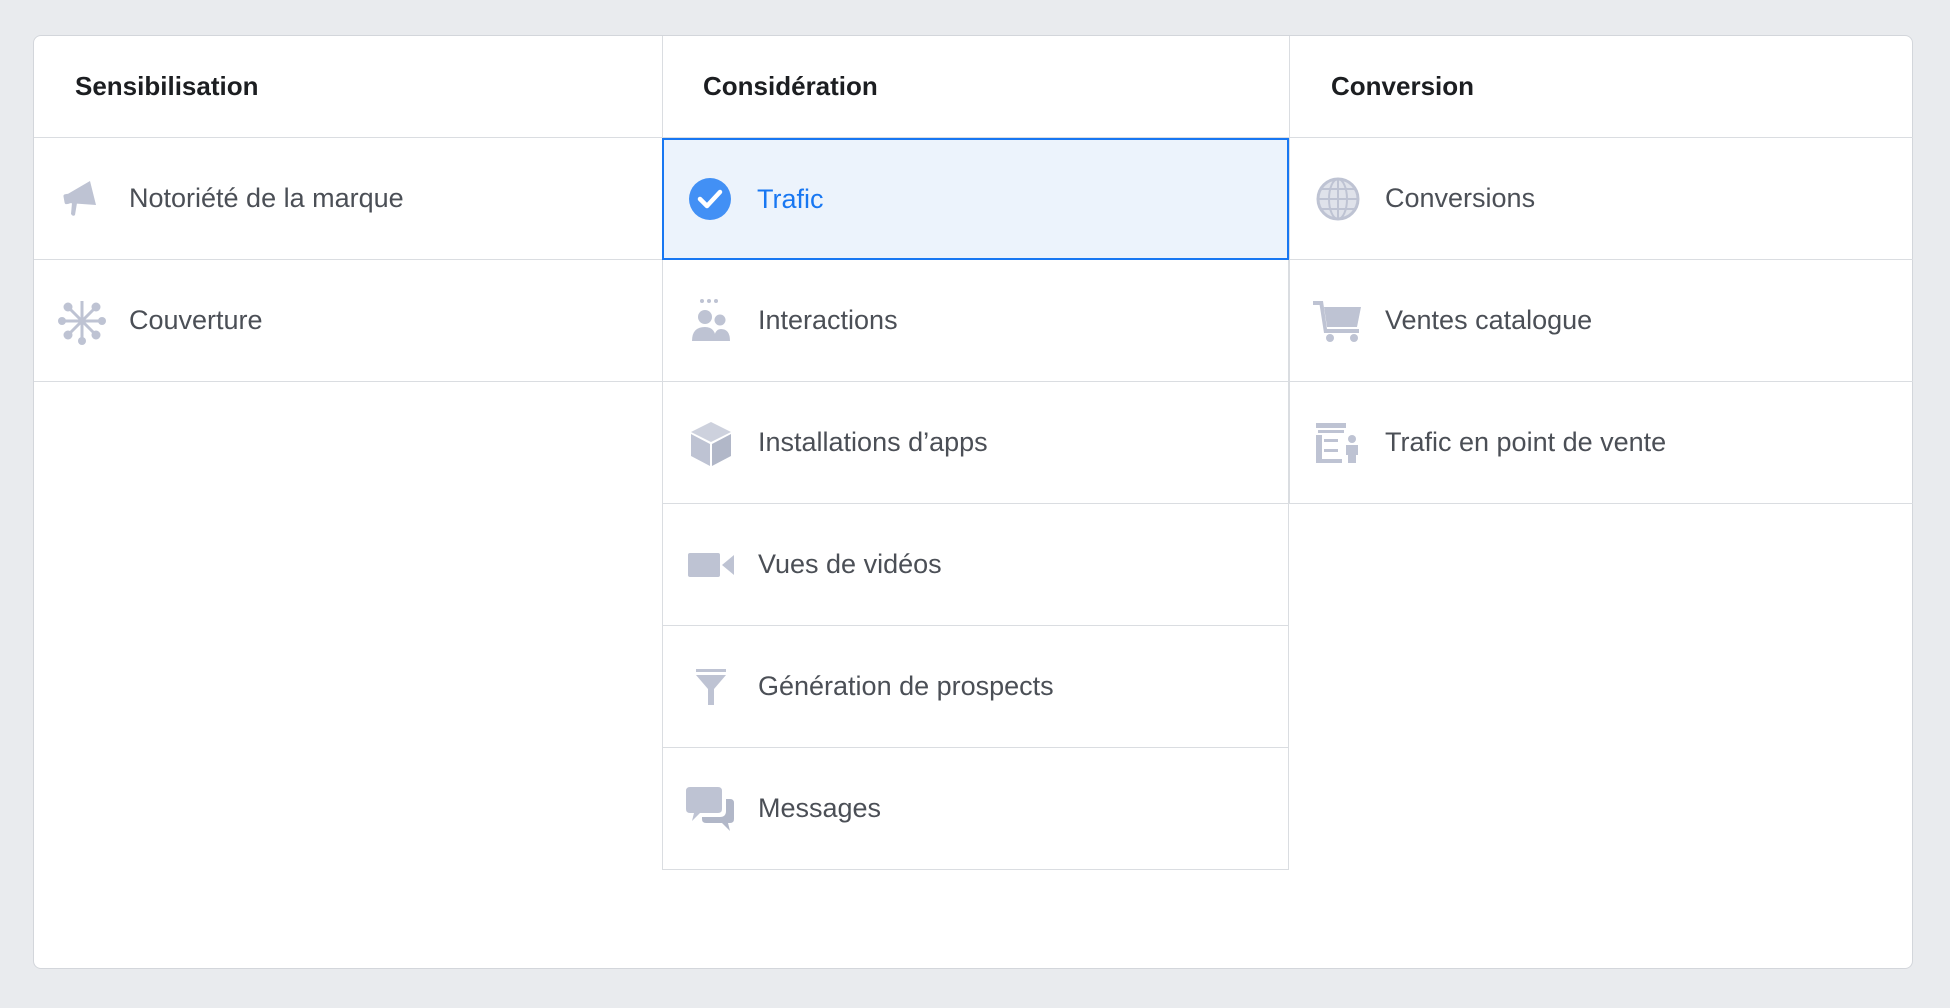 This screenshot has height=1008, width=1950. Describe the element at coordinates (873, 442) in the screenshot. I see `objective-label: Installations d’apps` at that location.